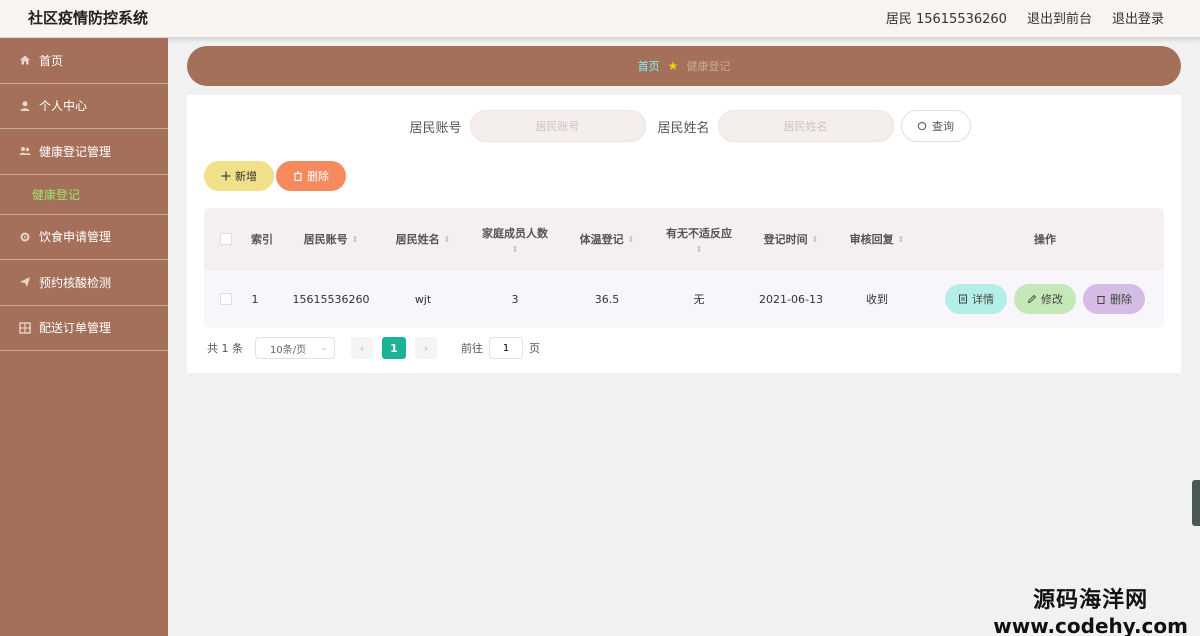  I want to click on search-row: 居民账号 居民姓名 查询, so click(684, 126).